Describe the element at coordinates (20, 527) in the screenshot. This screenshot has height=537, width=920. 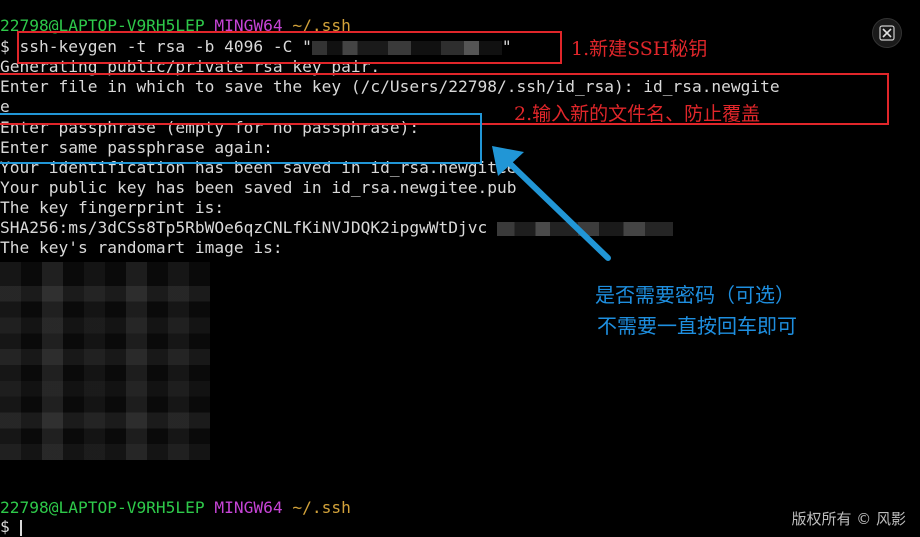
I see `text-cursor` at that location.